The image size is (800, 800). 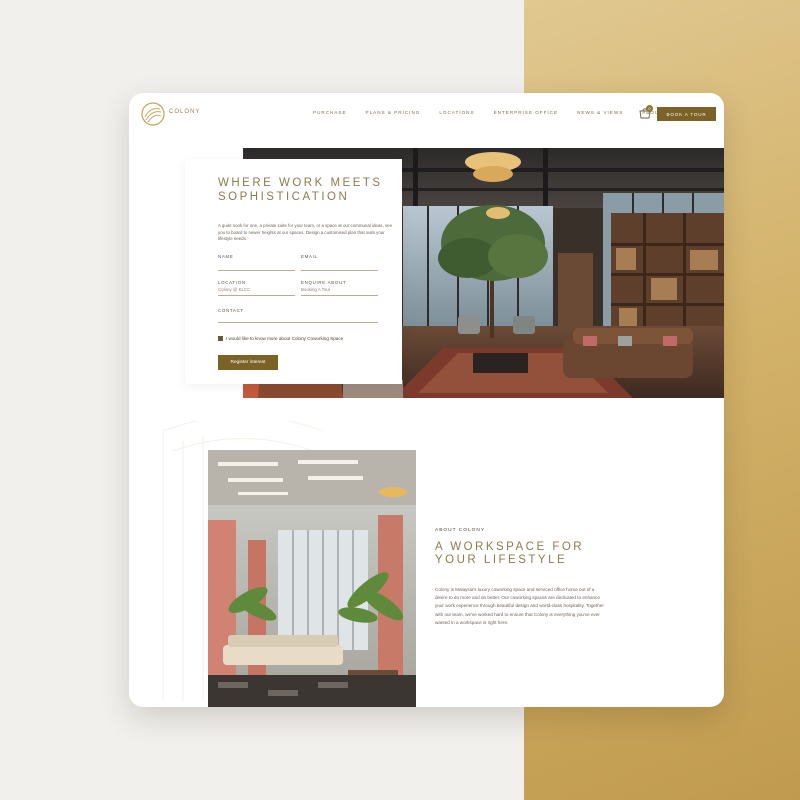 I want to click on nav-link-news-views: NEWS & VIEWS, so click(x=600, y=112).